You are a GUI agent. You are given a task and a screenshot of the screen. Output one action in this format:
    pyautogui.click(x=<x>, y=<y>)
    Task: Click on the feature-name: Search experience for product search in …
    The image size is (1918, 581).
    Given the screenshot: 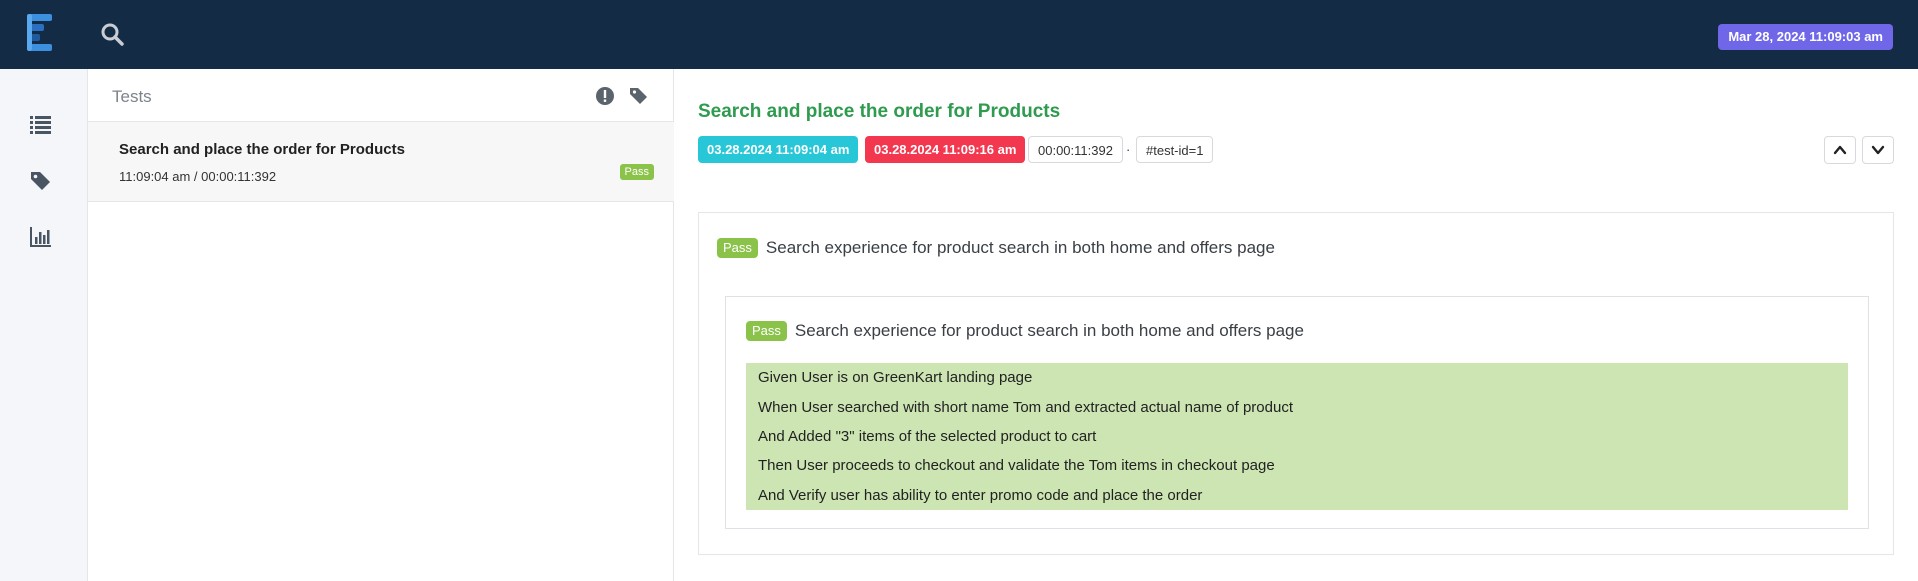 What is the action you would take?
    pyautogui.click(x=1020, y=247)
    